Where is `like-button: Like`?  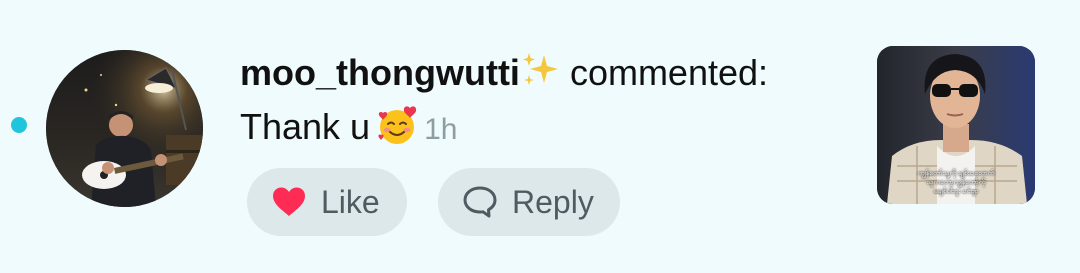
like-button: Like is located at coordinates (327, 202).